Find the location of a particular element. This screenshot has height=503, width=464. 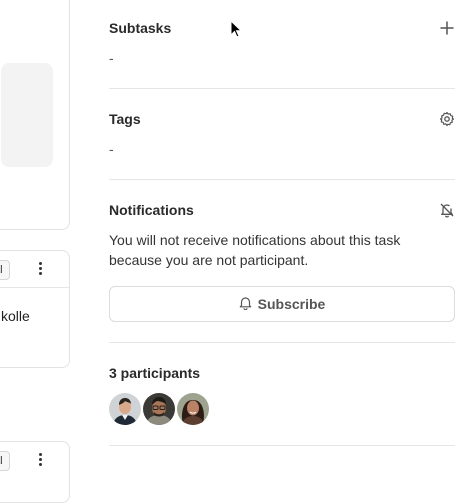

task-card: al is located at coordinates (35, 472).